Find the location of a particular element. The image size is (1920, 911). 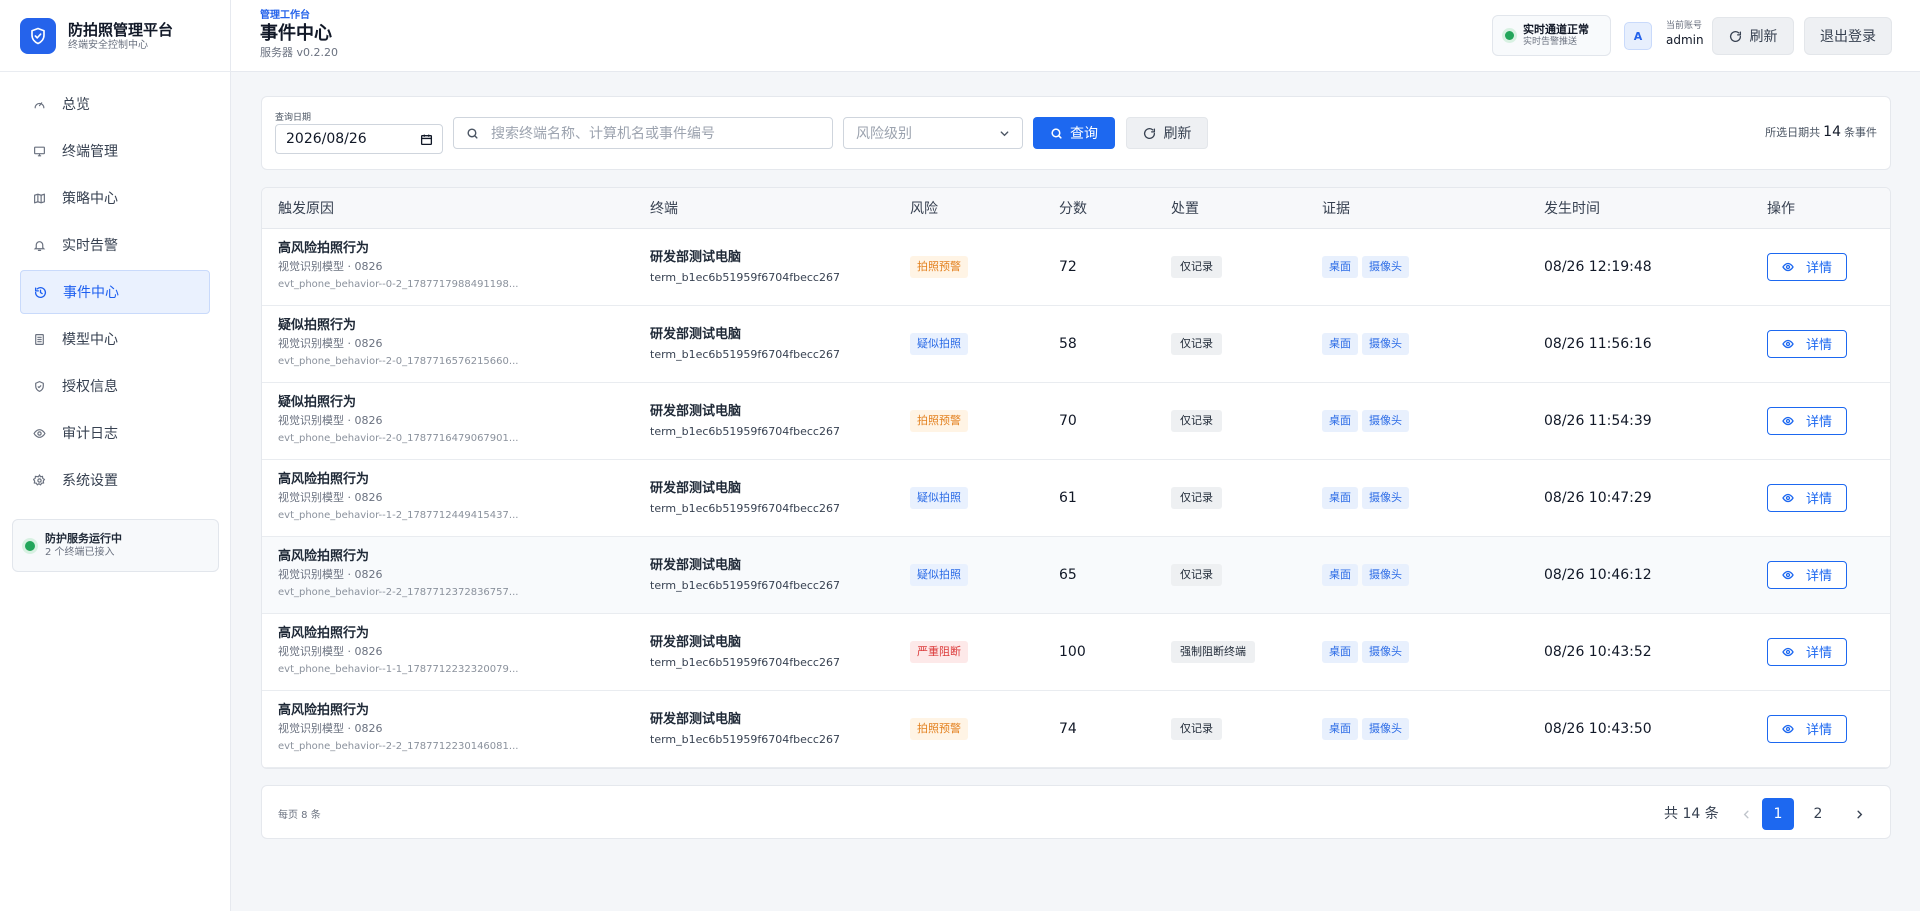

total-prefix: 所选日期共 is located at coordinates (1793, 132).